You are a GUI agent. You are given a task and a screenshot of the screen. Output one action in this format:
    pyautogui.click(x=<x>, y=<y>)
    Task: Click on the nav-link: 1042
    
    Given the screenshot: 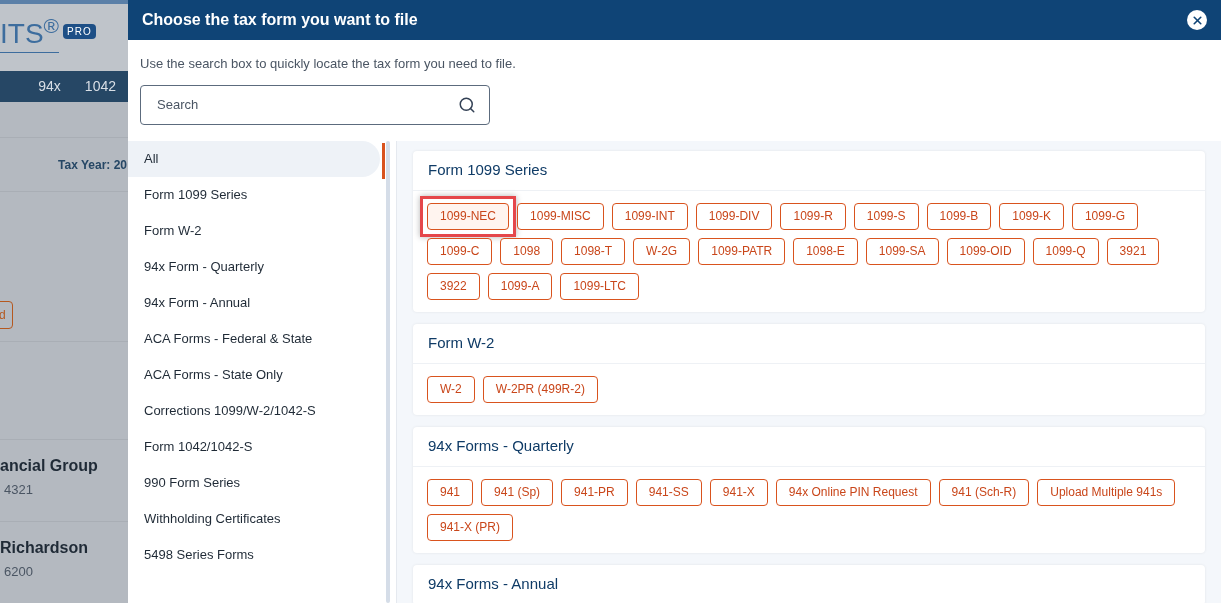 What is the action you would take?
    pyautogui.click(x=100, y=86)
    